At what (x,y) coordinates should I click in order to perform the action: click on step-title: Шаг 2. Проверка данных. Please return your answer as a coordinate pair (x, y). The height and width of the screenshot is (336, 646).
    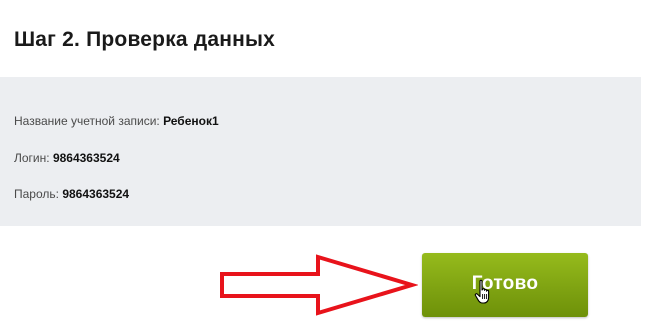
    Looking at the image, I should click on (145, 39).